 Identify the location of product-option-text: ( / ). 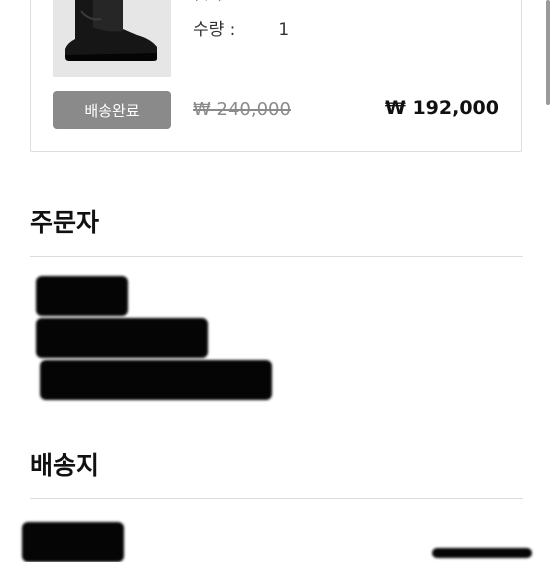
(208, 1).